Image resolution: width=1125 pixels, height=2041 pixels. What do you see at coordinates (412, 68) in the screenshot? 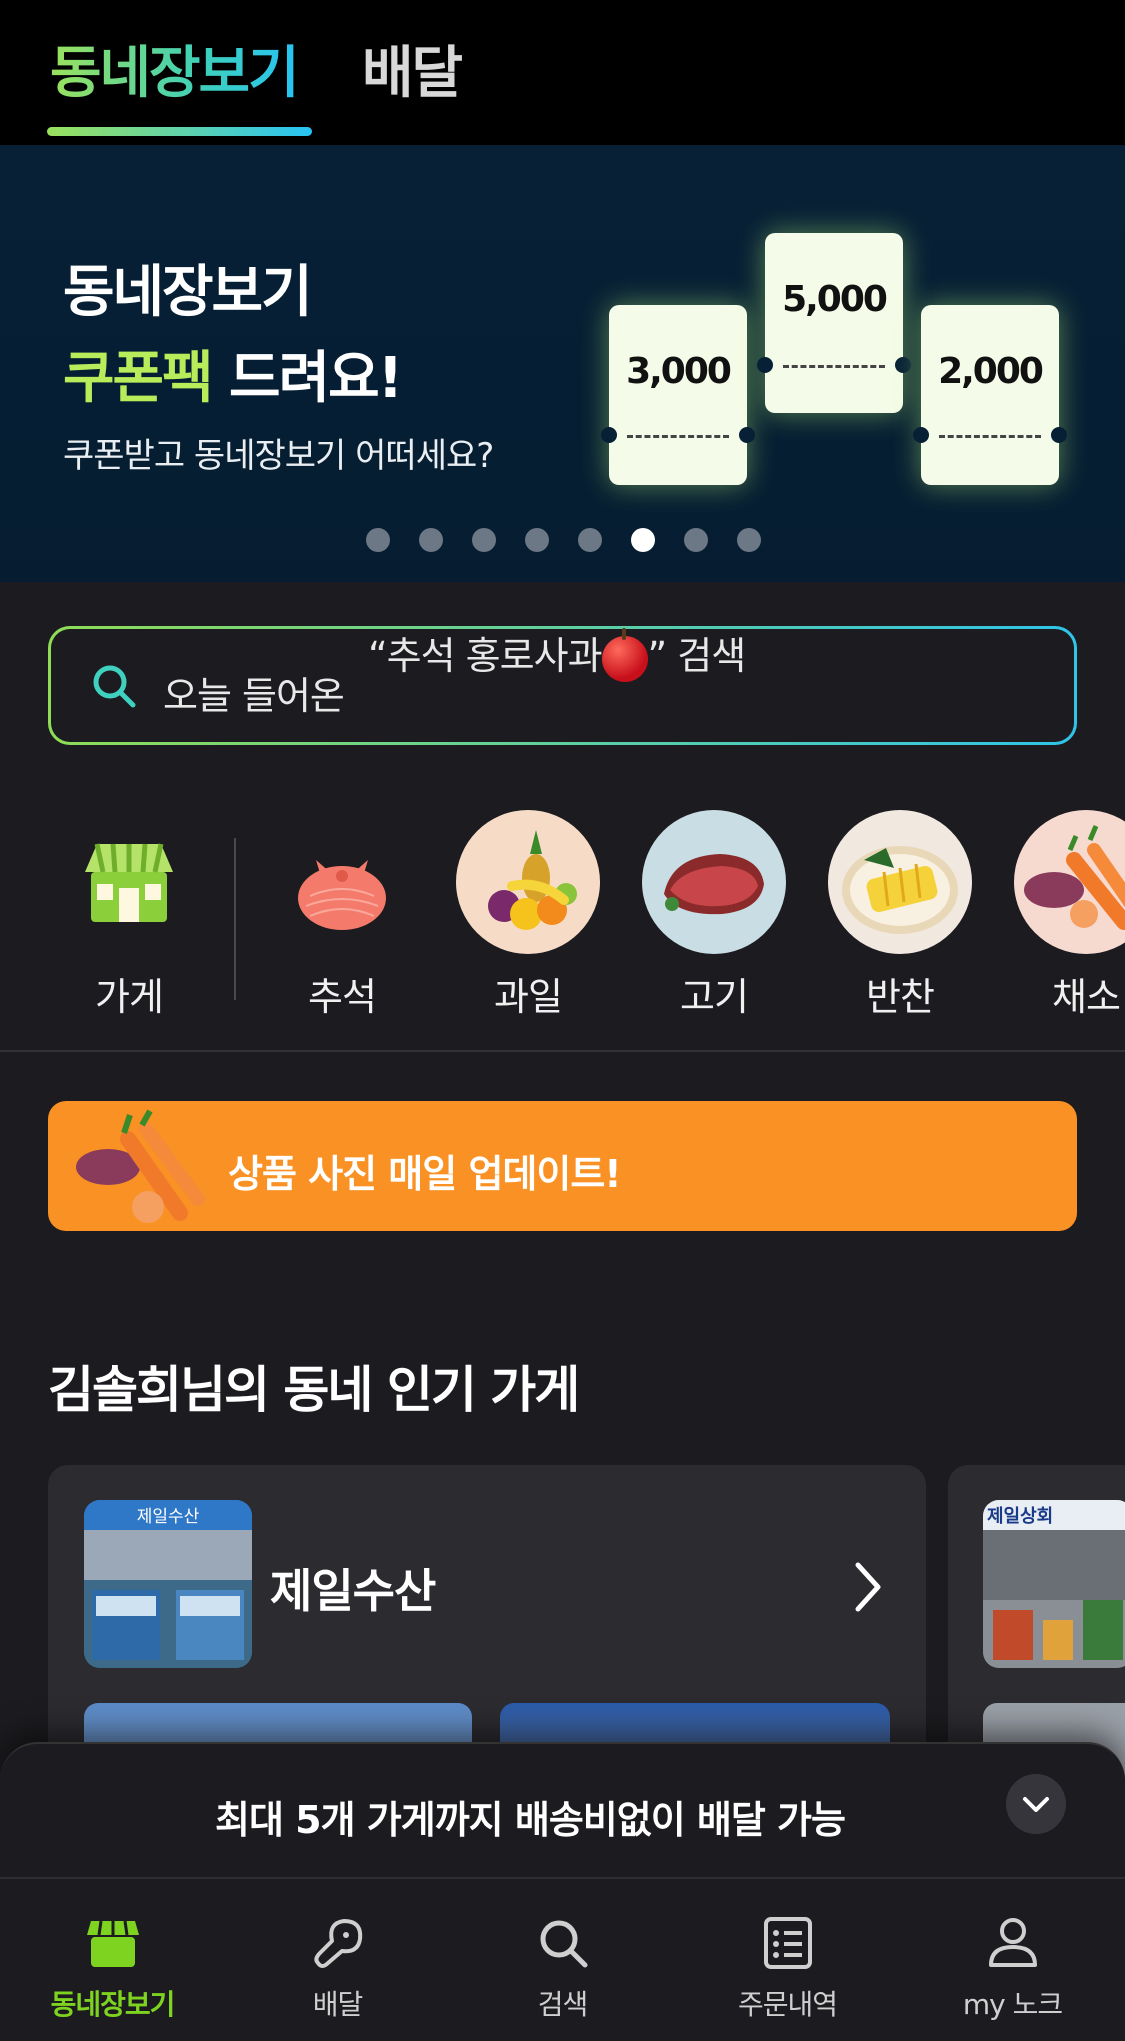
I see `tab-delivery: 배달` at bounding box center [412, 68].